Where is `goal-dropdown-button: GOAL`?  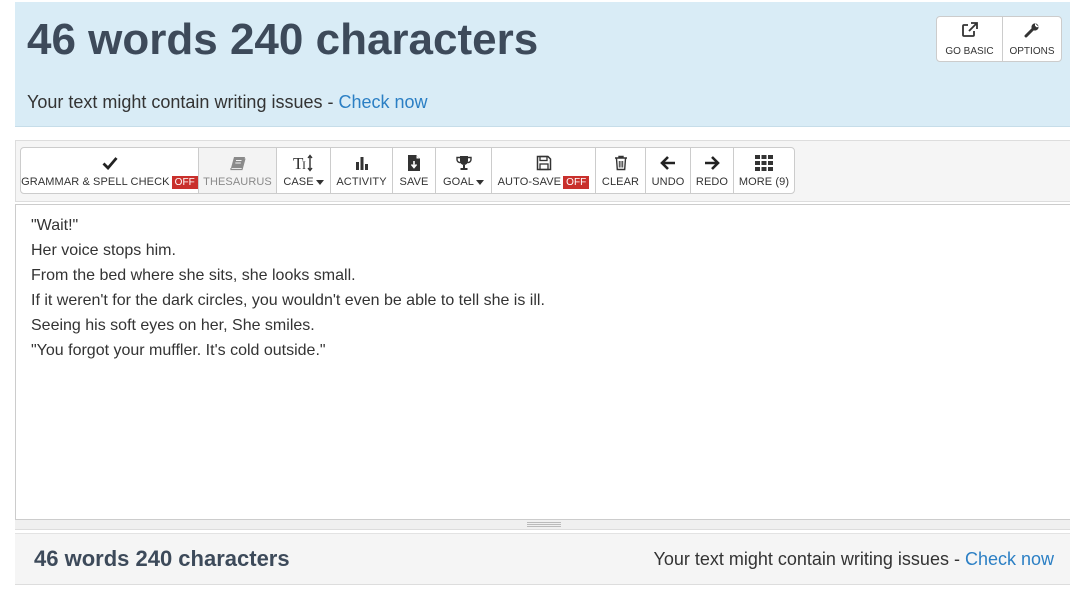
goal-dropdown-button: GOAL is located at coordinates (463, 170).